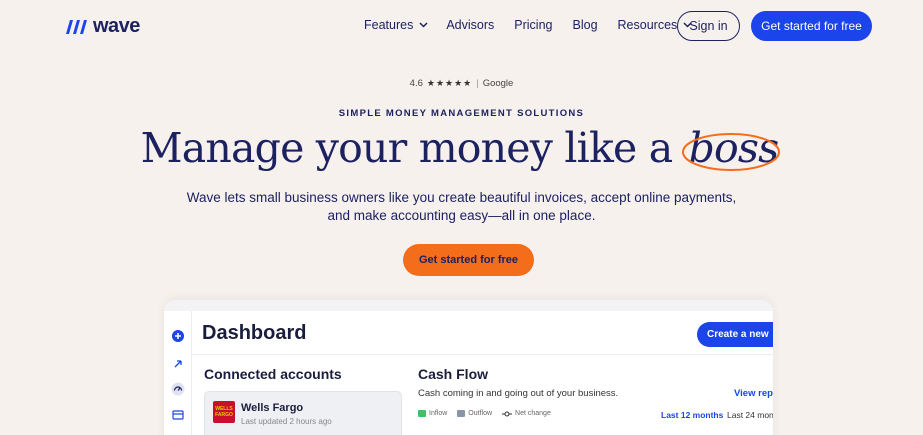 The height and width of the screenshot is (435, 923). I want to click on nav-pricing: Pricing, so click(533, 25).